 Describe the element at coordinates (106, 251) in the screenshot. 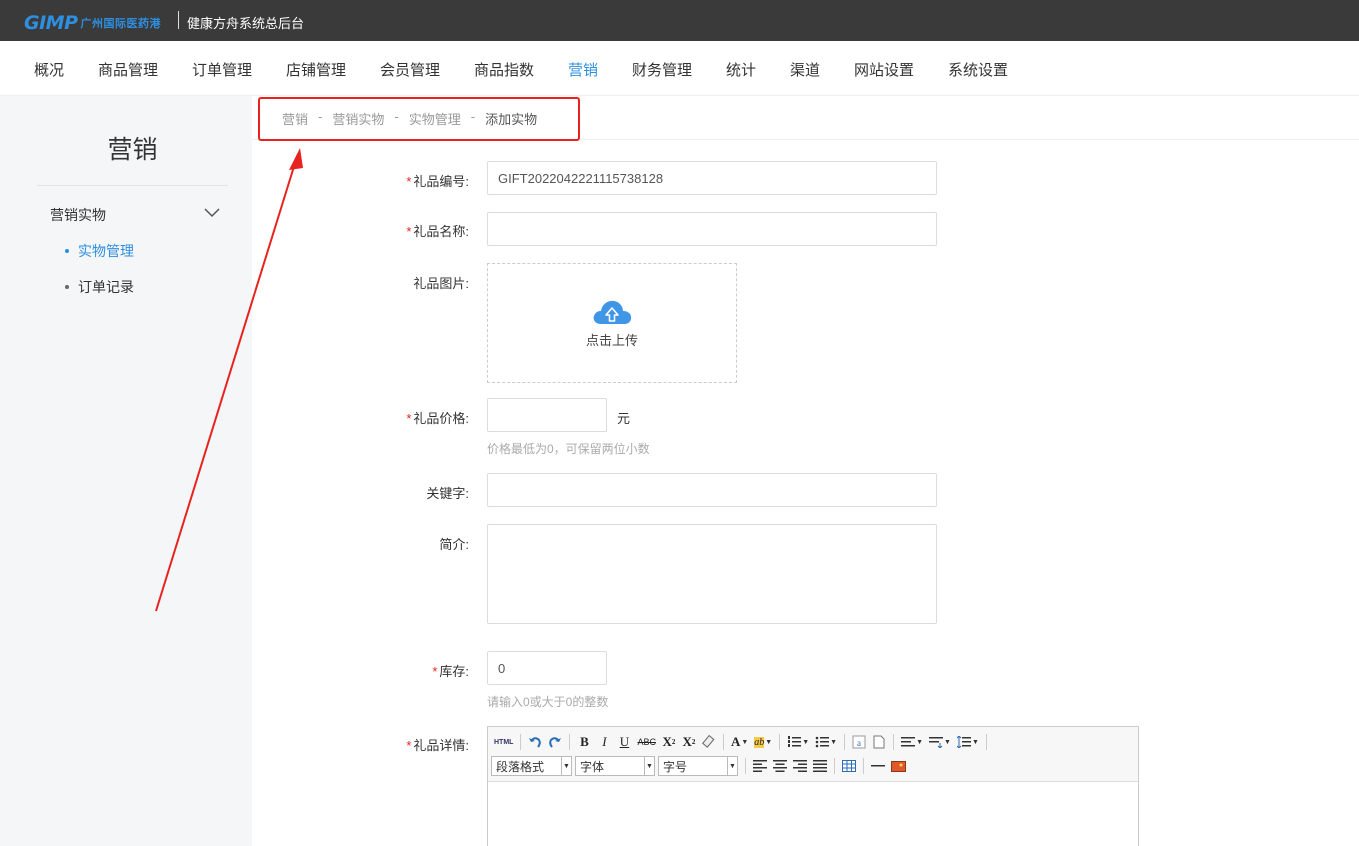

I see `sidebar-item-label: 实物管理` at that location.